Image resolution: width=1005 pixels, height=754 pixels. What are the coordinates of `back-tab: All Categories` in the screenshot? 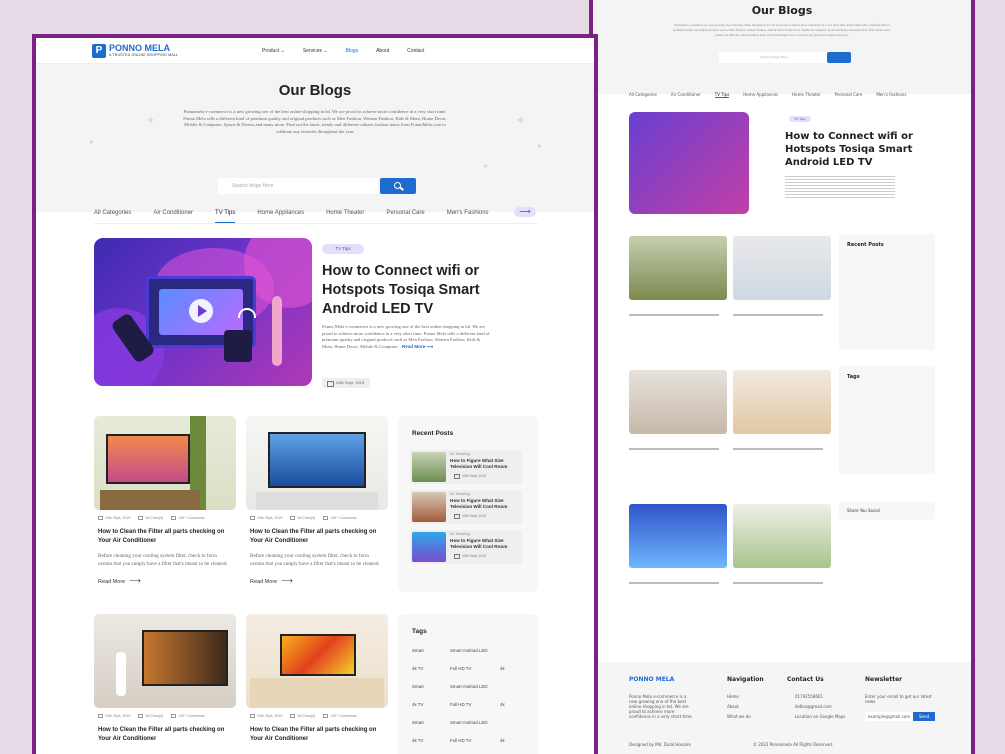 It's located at (643, 95).